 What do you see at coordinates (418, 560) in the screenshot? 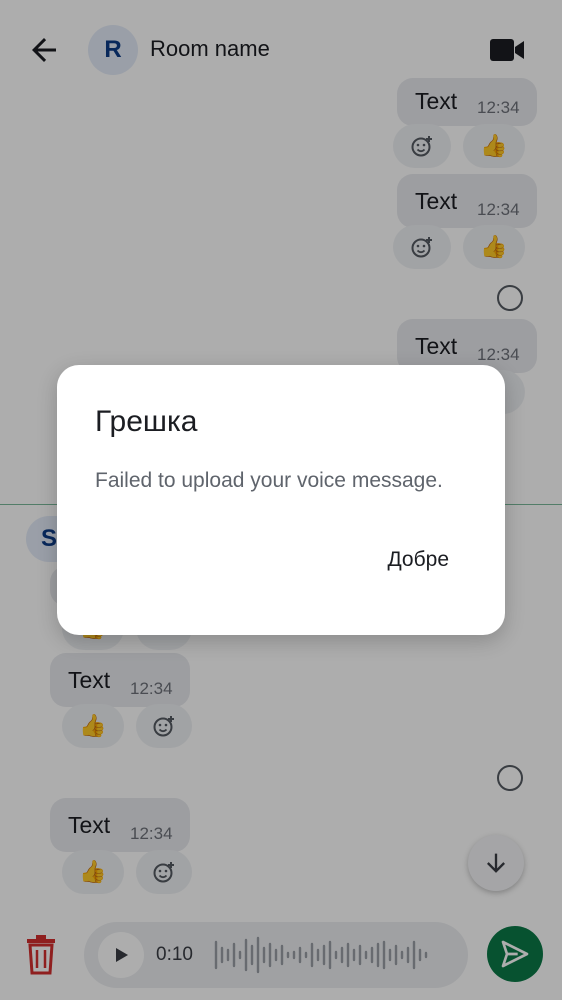
I see `ok-button: Добре` at bounding box center [418, 560].